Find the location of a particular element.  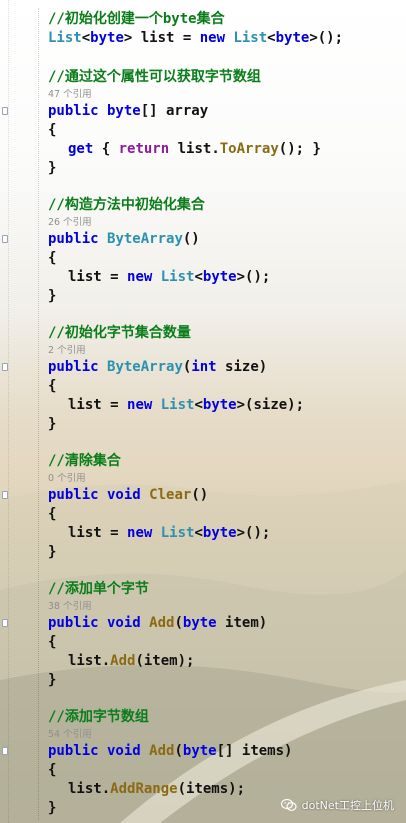

code-token: (item); is located at coordinates (165, 661).